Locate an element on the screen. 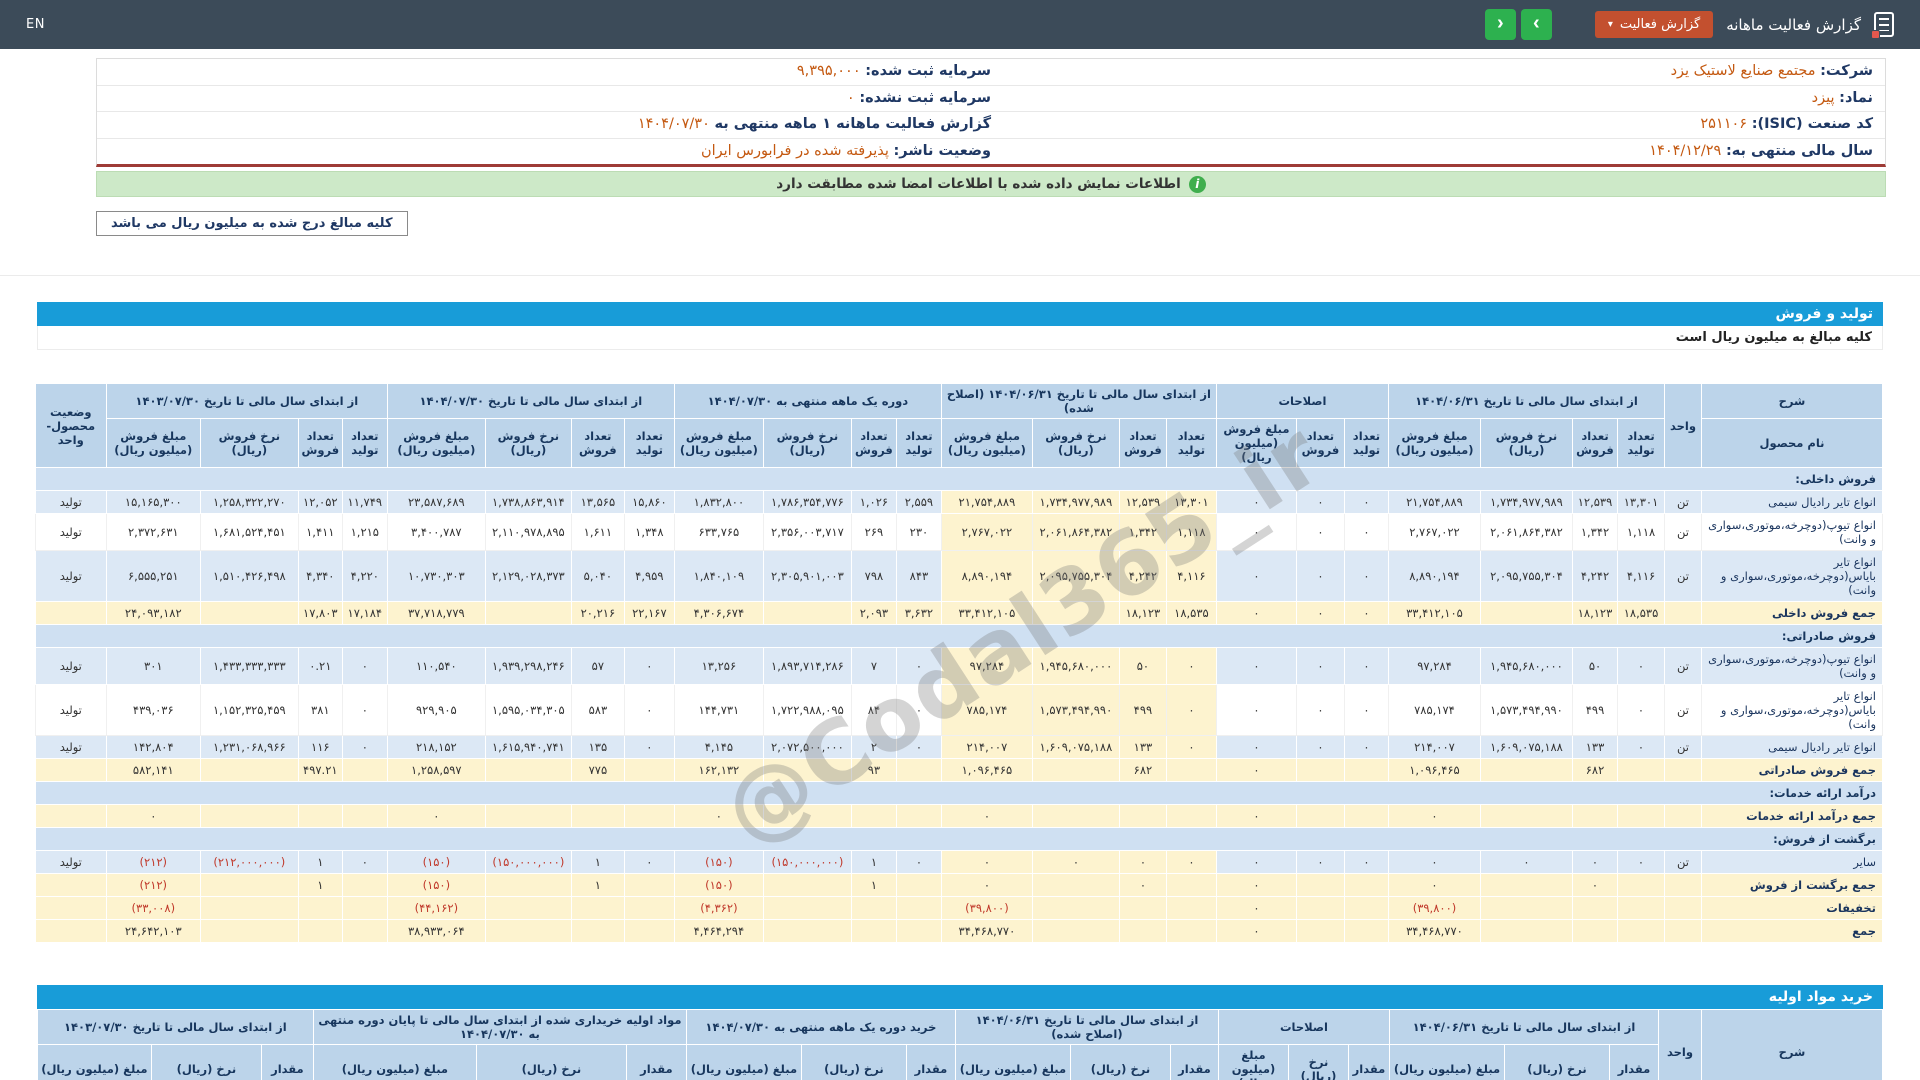 This screenshot has width=1920, height=1080. value-cell: (۱۵۰) is located at coordinates (436, 862).